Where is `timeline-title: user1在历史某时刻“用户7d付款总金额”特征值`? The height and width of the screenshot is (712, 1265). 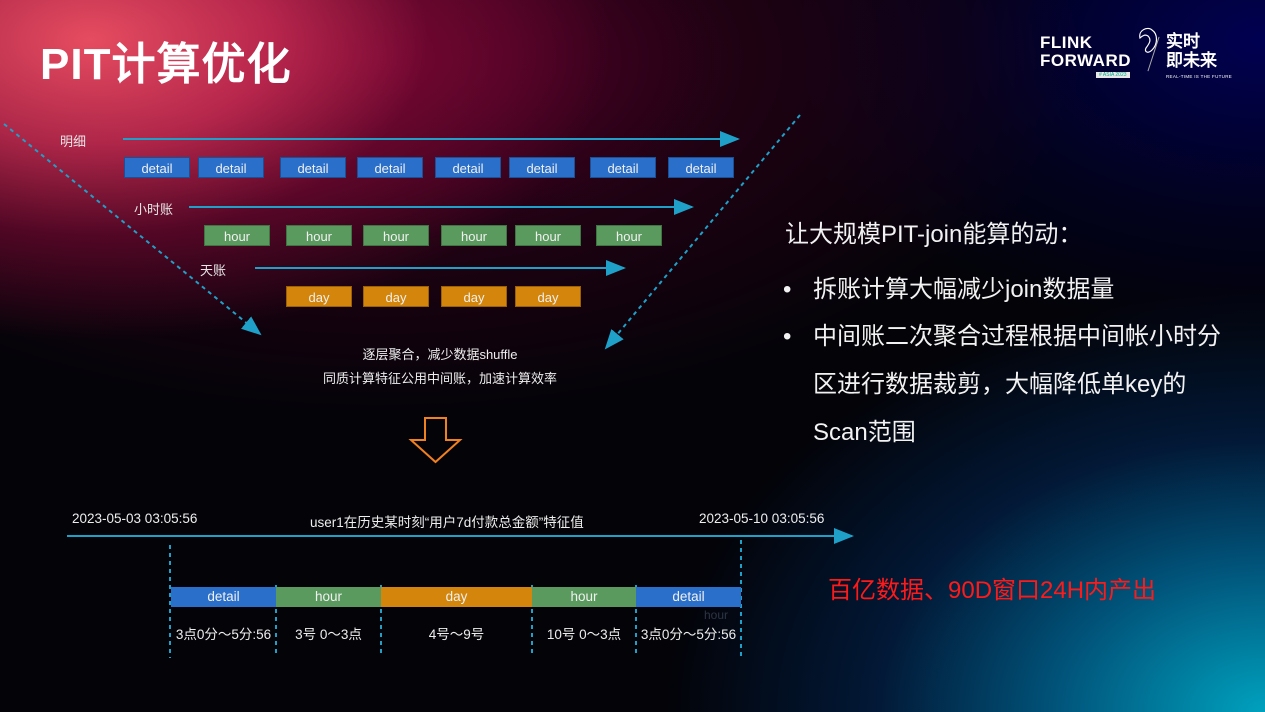 timeline-title: user1在历史某时刻“用户7d付款总金额”特征值 is located at coordinates (447, 522).